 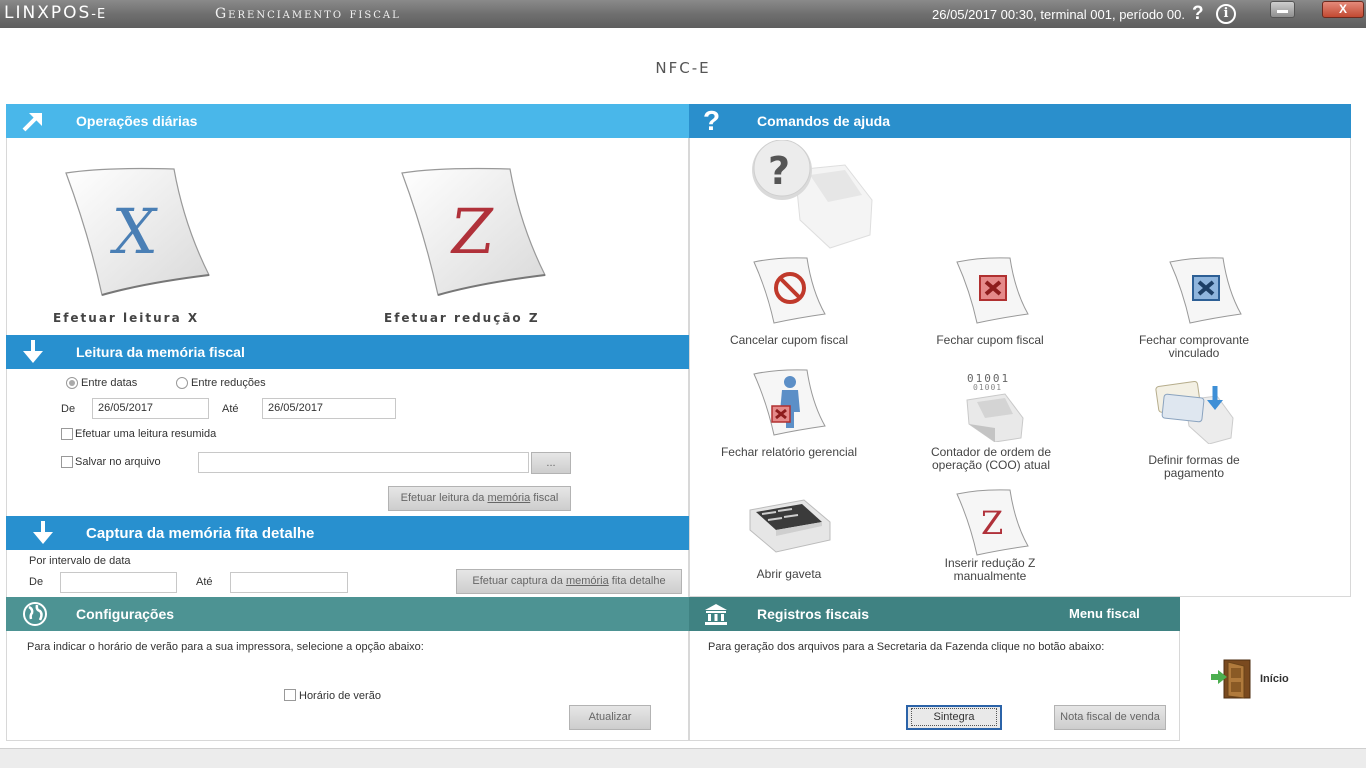 I want to click on fechar-relatorio-button, so click(x=789, y=405).